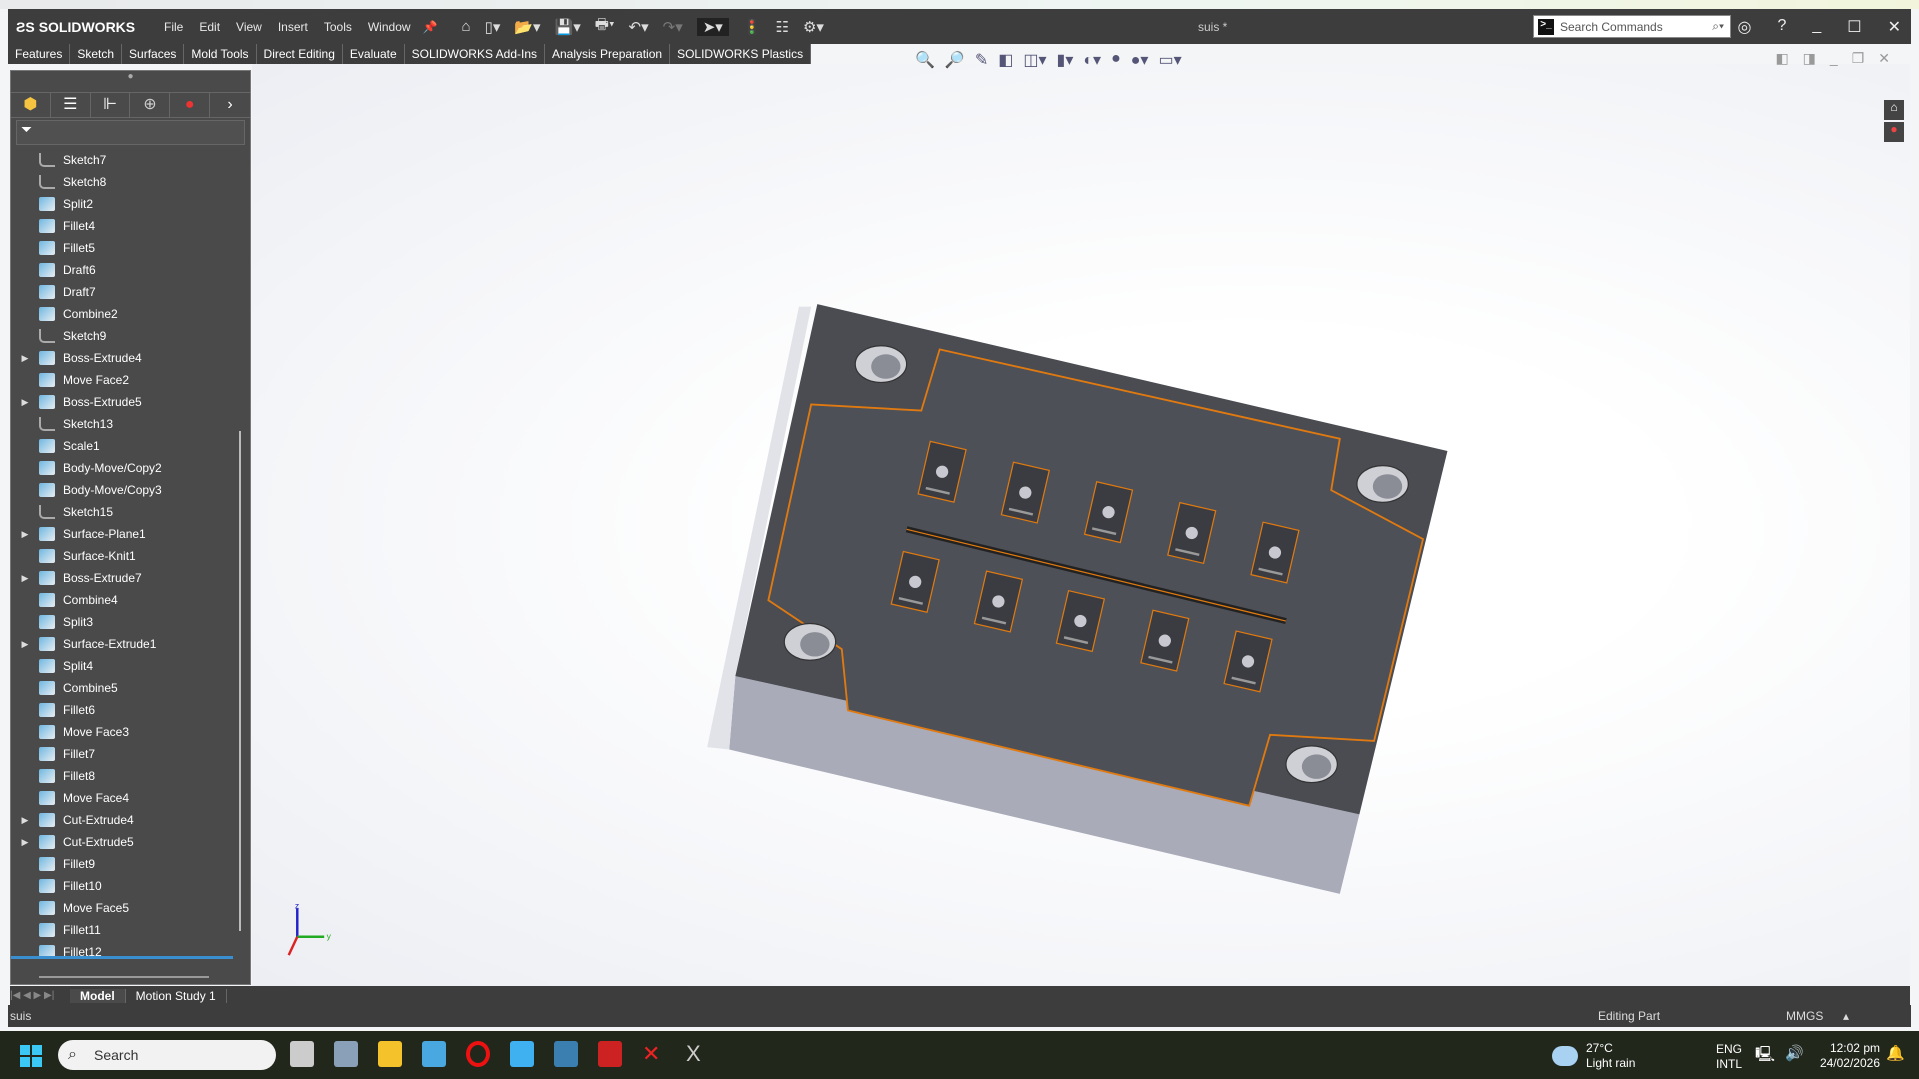 This screenshot has height=1079, width=1919. Describe the element at coordinates (122, 402) in the screenshot. I see `tree-item: ▶ Boss-Extrude5` at that location.